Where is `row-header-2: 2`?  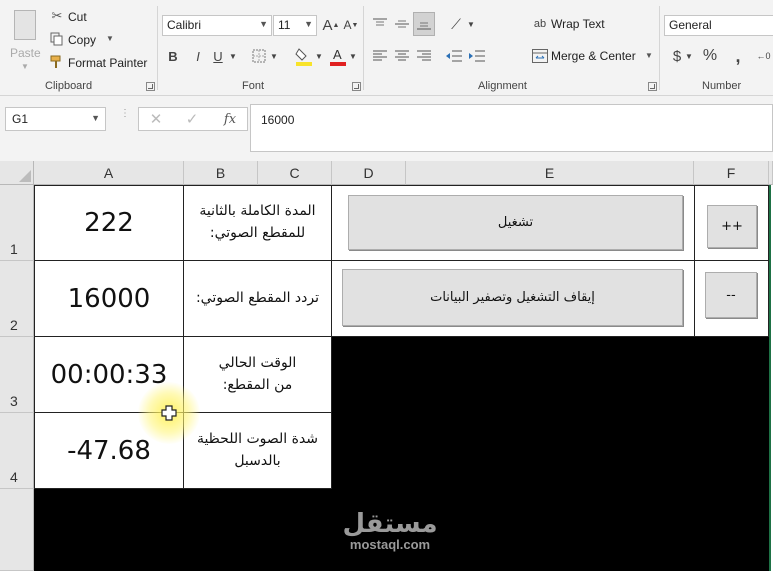 row-header-2: 2 is located at coordinates (17, 299).